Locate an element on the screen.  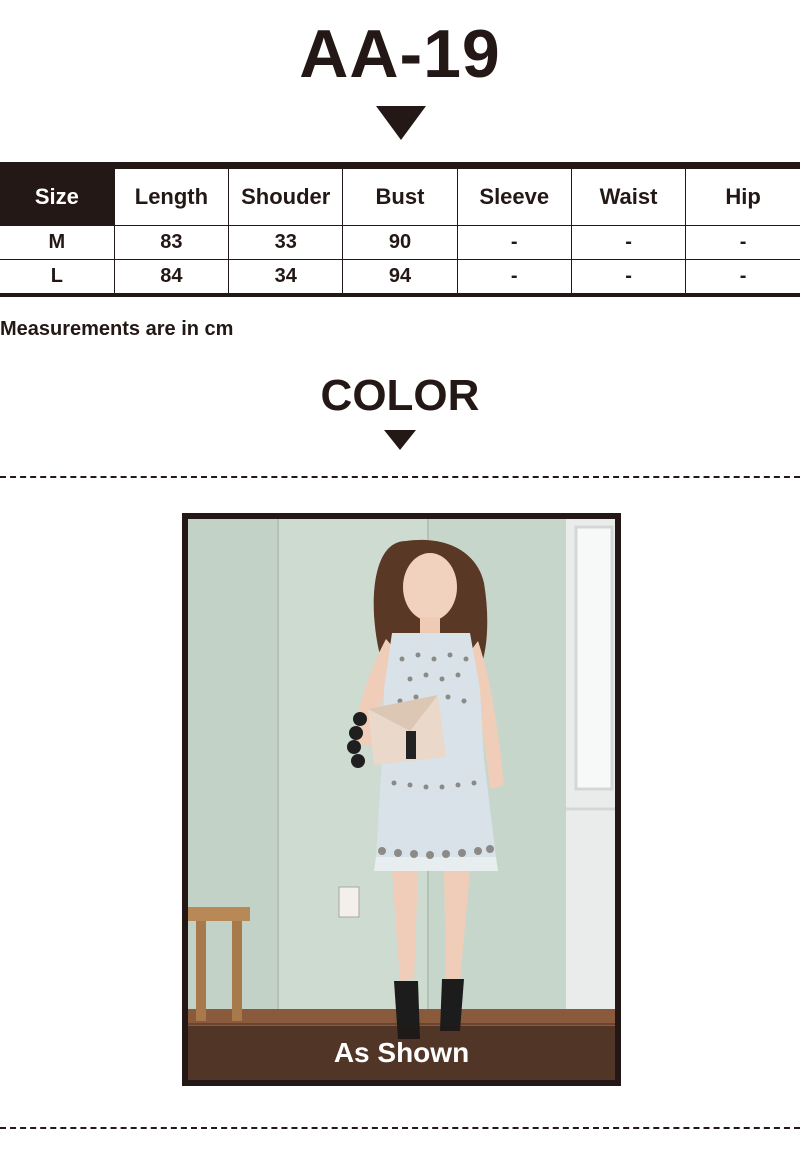
cell-size: M is located at coordinates (57, 242).